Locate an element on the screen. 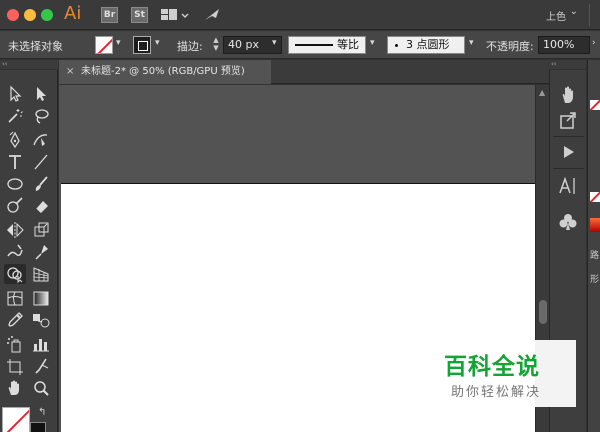 The height and width of the screenshot is (432, 600). tools-panel: ↰ is located at coordinates (29, 251).